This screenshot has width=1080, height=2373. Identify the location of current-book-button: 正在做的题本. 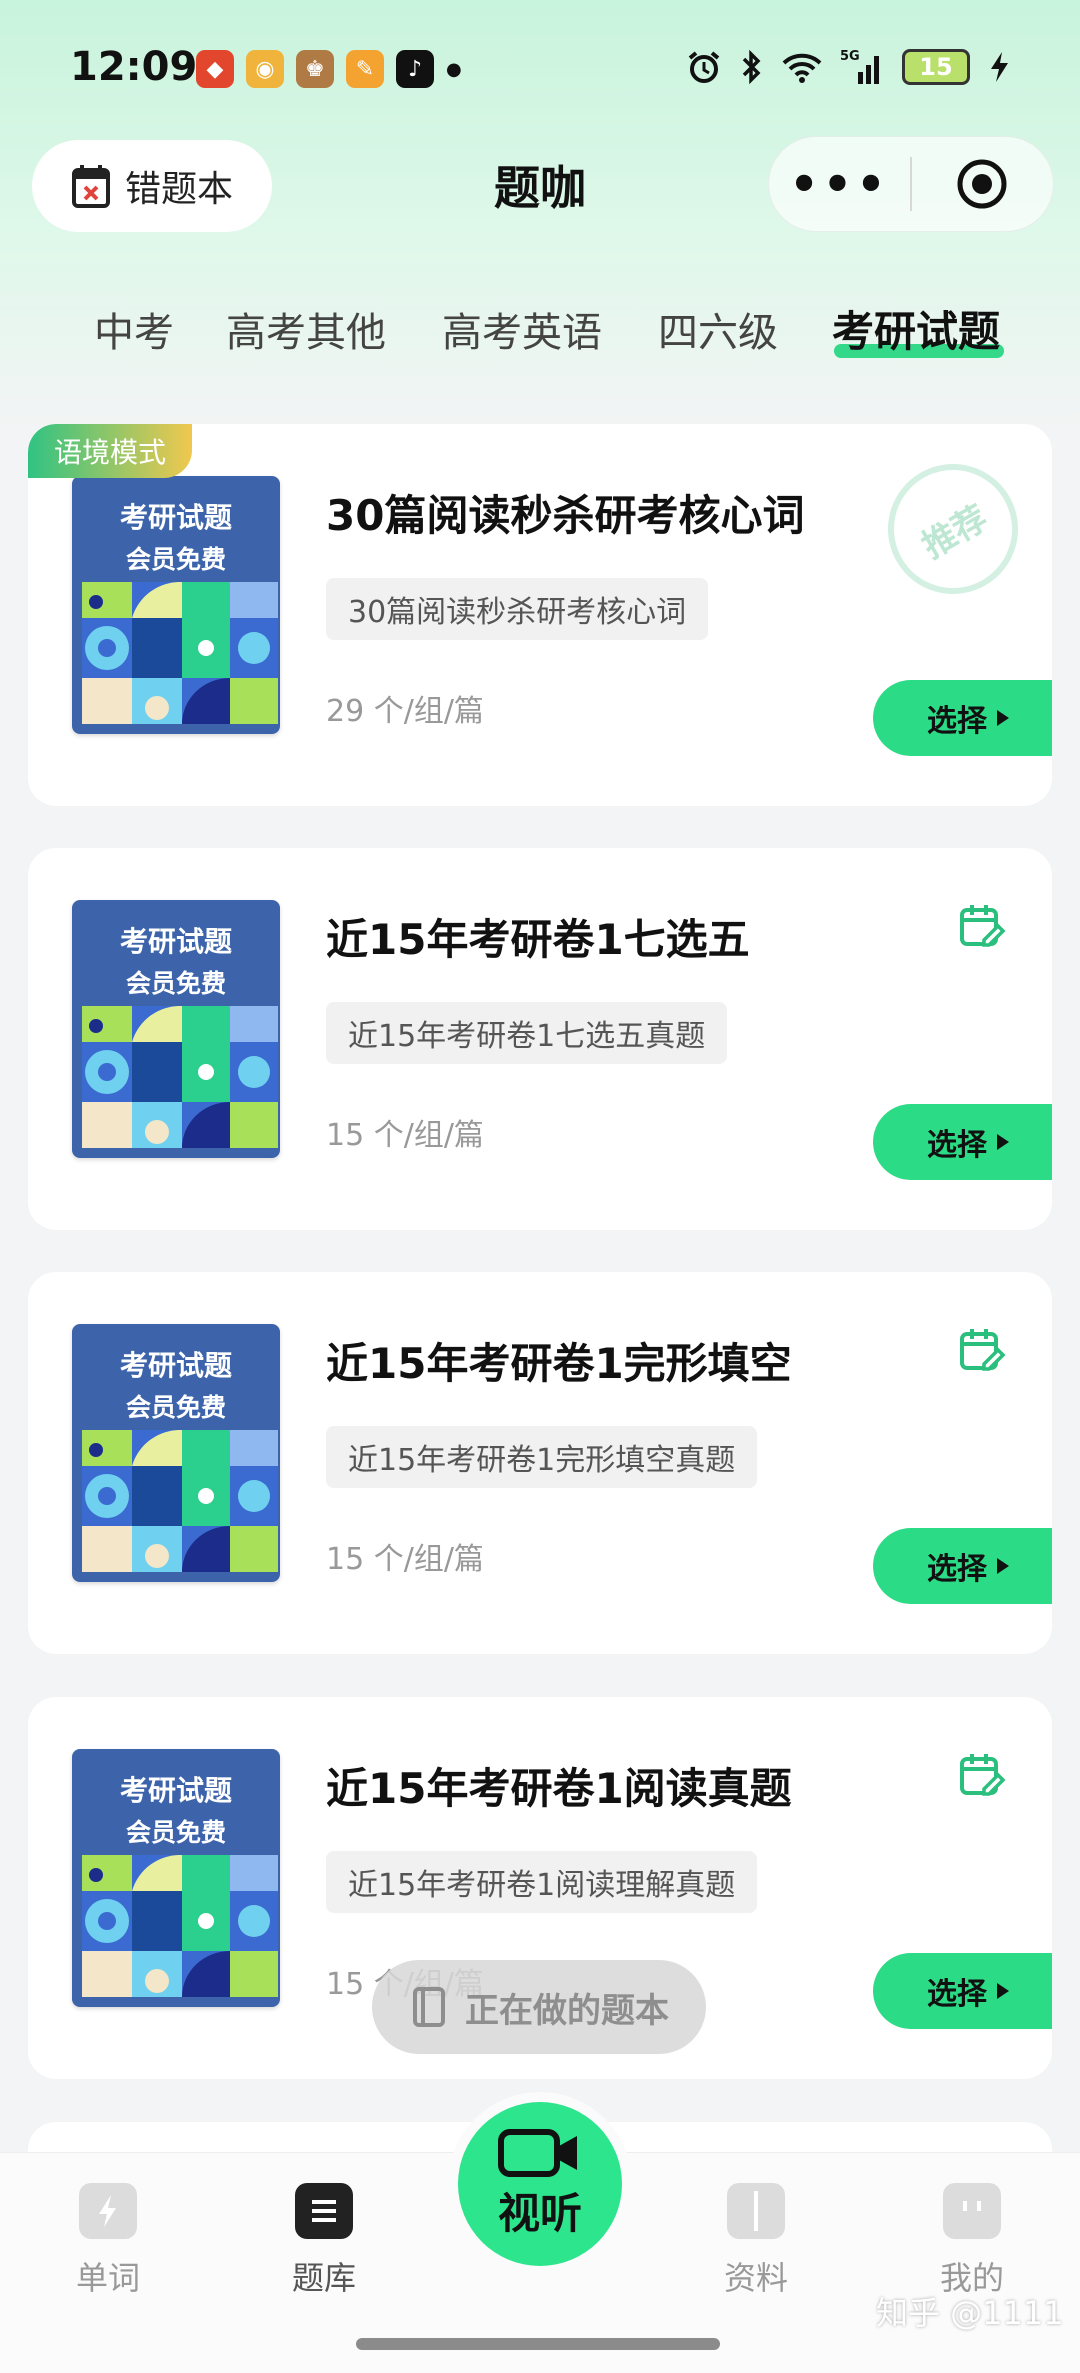
(539, 2007).